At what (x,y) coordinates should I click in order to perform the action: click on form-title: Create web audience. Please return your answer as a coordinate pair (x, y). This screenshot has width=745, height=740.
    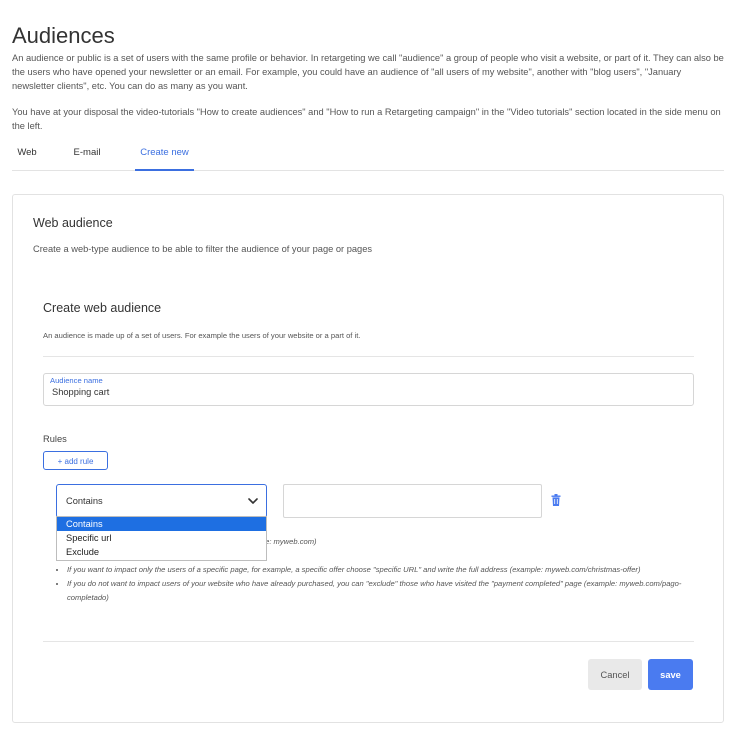
    Looking at the image, I should click on (102, 308).